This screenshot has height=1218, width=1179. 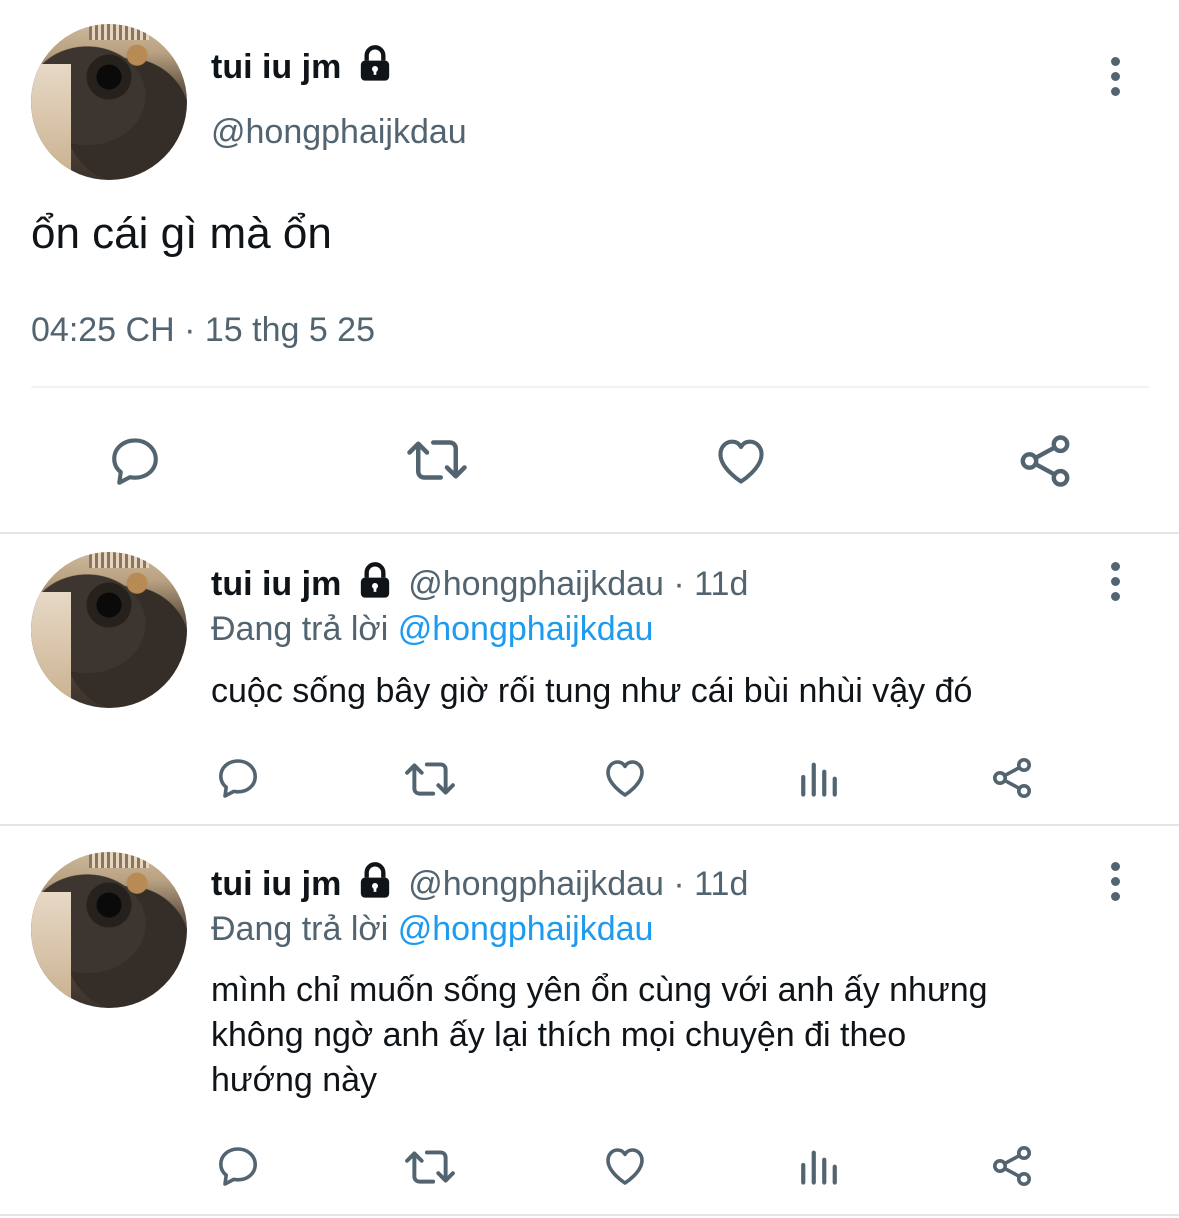 I want to click on main-tweet-header: tui iu jm, so click(x=303, y=67).